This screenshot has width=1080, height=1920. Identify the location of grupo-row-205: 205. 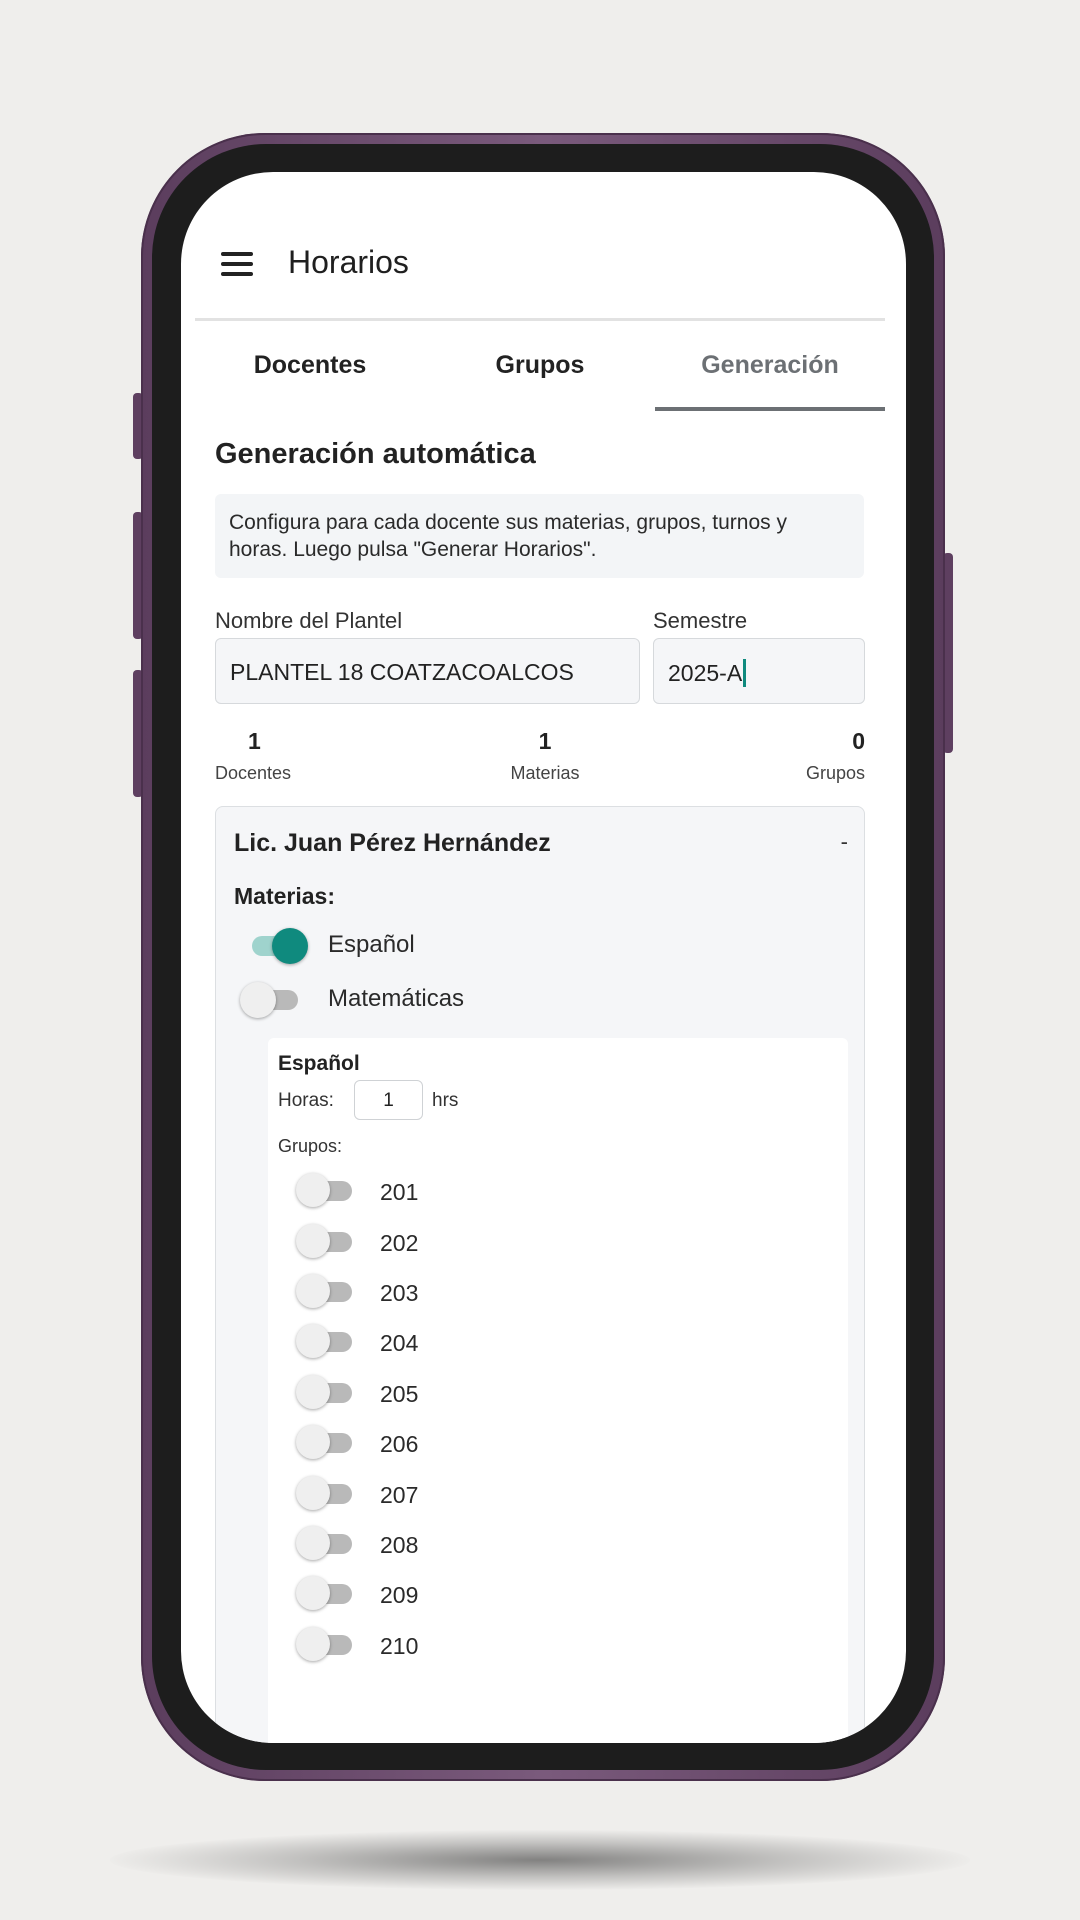
(394, 1393).